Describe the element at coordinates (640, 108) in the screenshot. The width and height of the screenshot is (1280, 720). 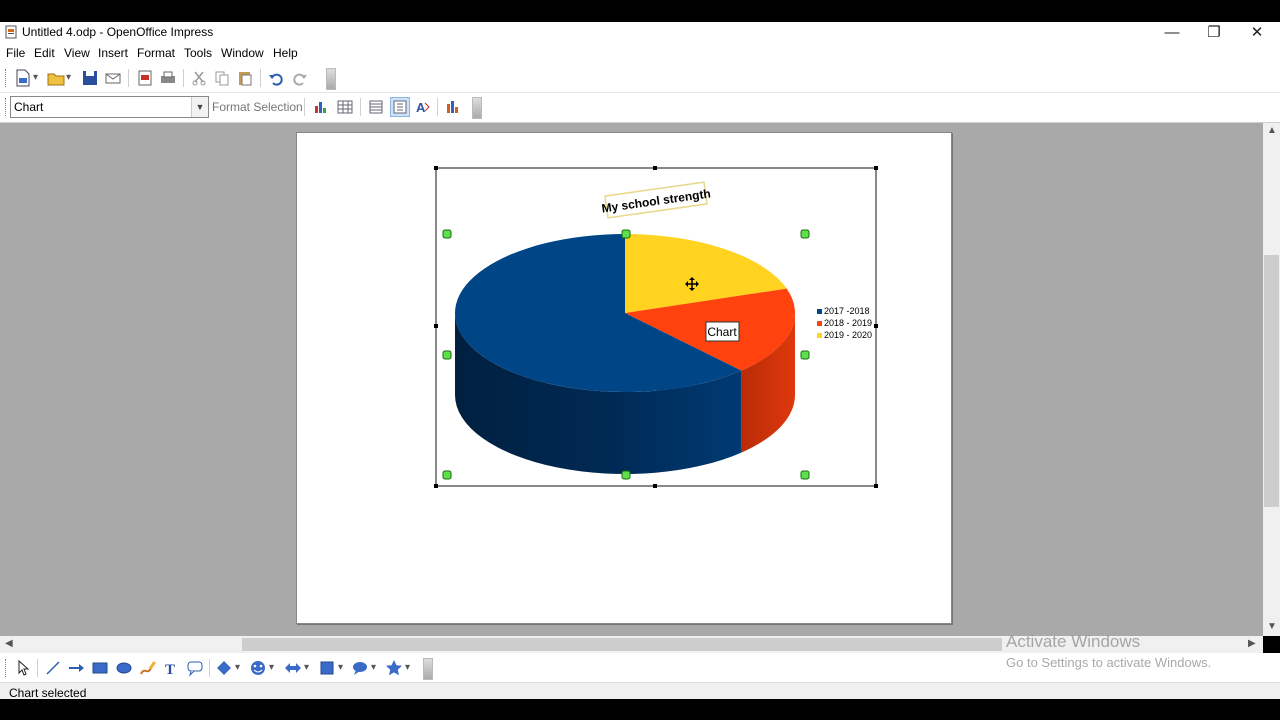
I see `chart-toolbar: Chart ▼ Format Selection A` at that location.